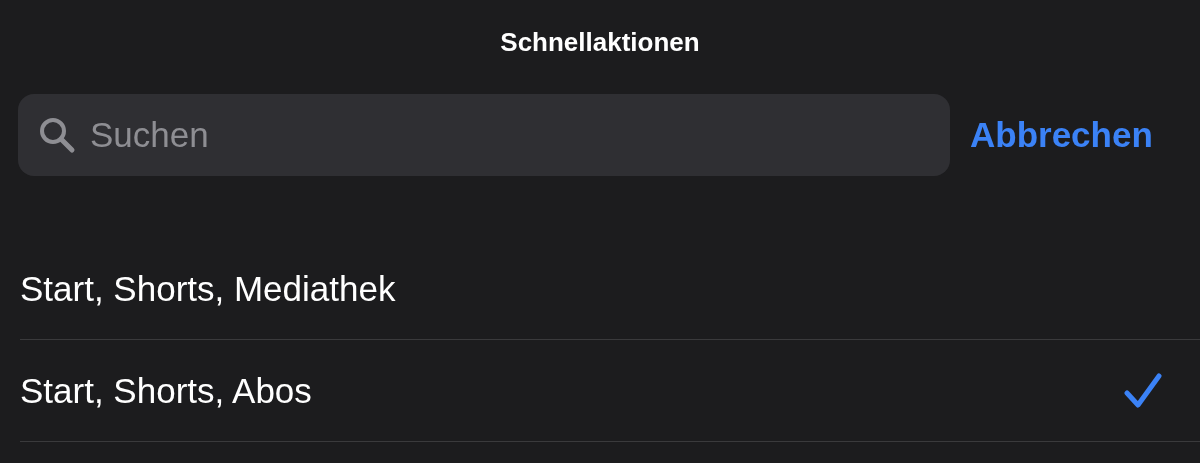 The height and width of the screenshot is (463, 1200). I want to click on option-label: Start, Shorts, Mediathek, so click(208, 288).